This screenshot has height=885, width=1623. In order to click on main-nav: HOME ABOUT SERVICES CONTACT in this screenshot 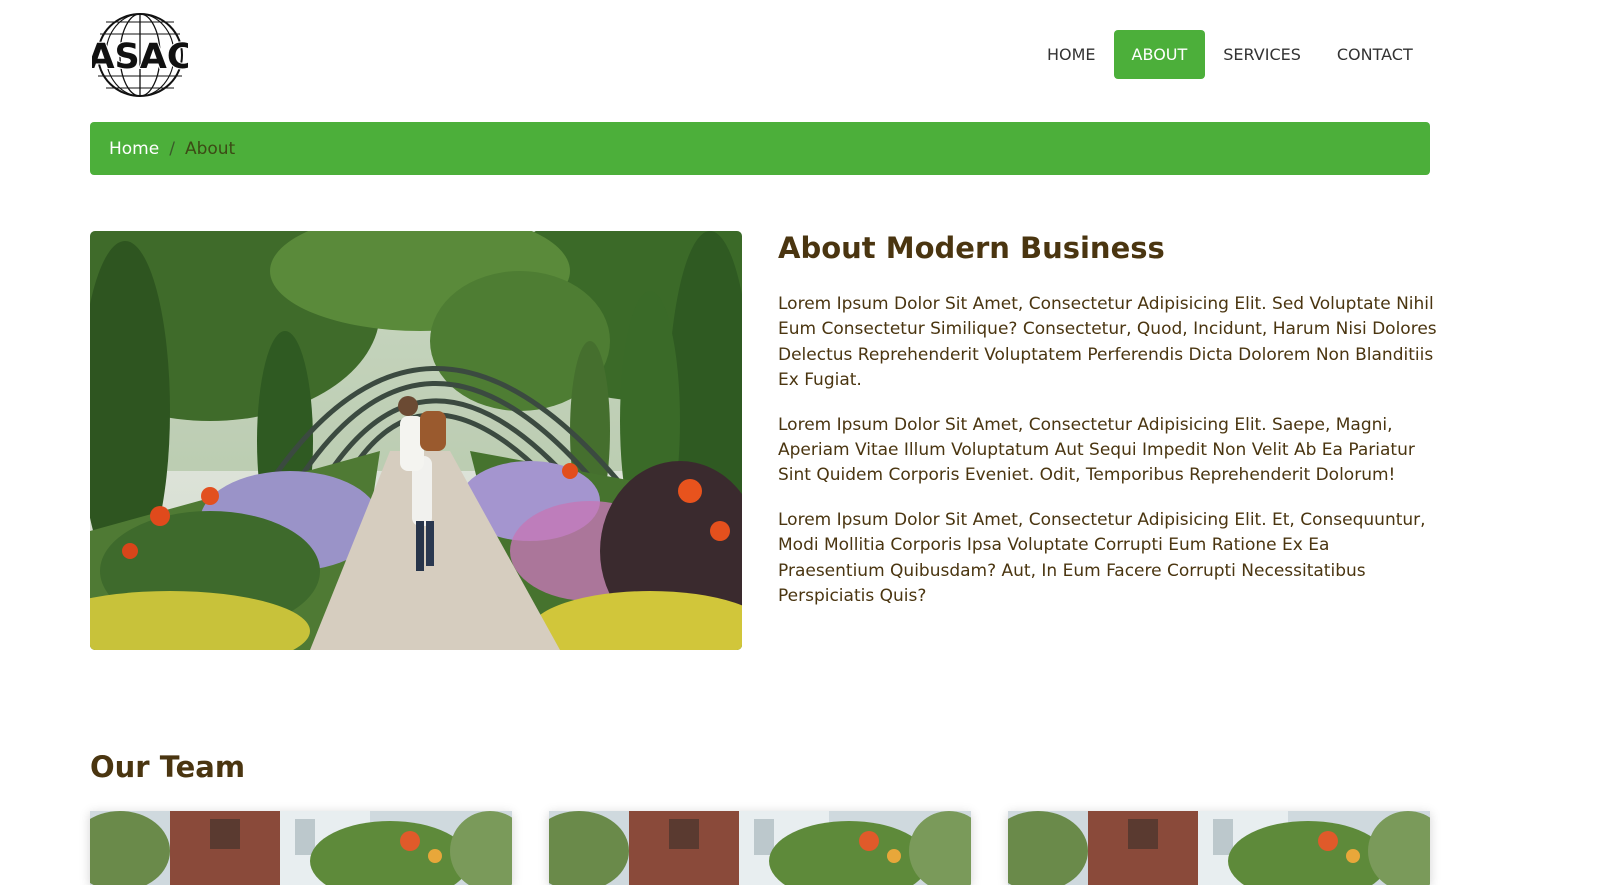, I will do `click(1230, 54)`.